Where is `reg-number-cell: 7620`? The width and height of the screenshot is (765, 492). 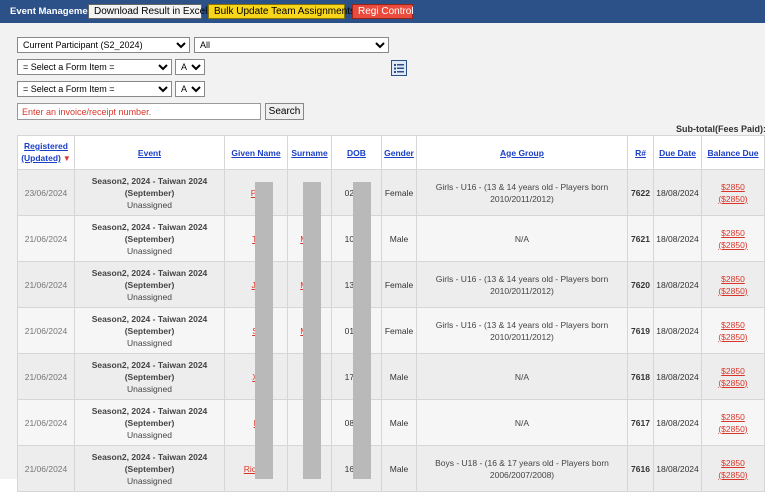
reg-number-cell: 7620 is located at coordinates (641, 284).